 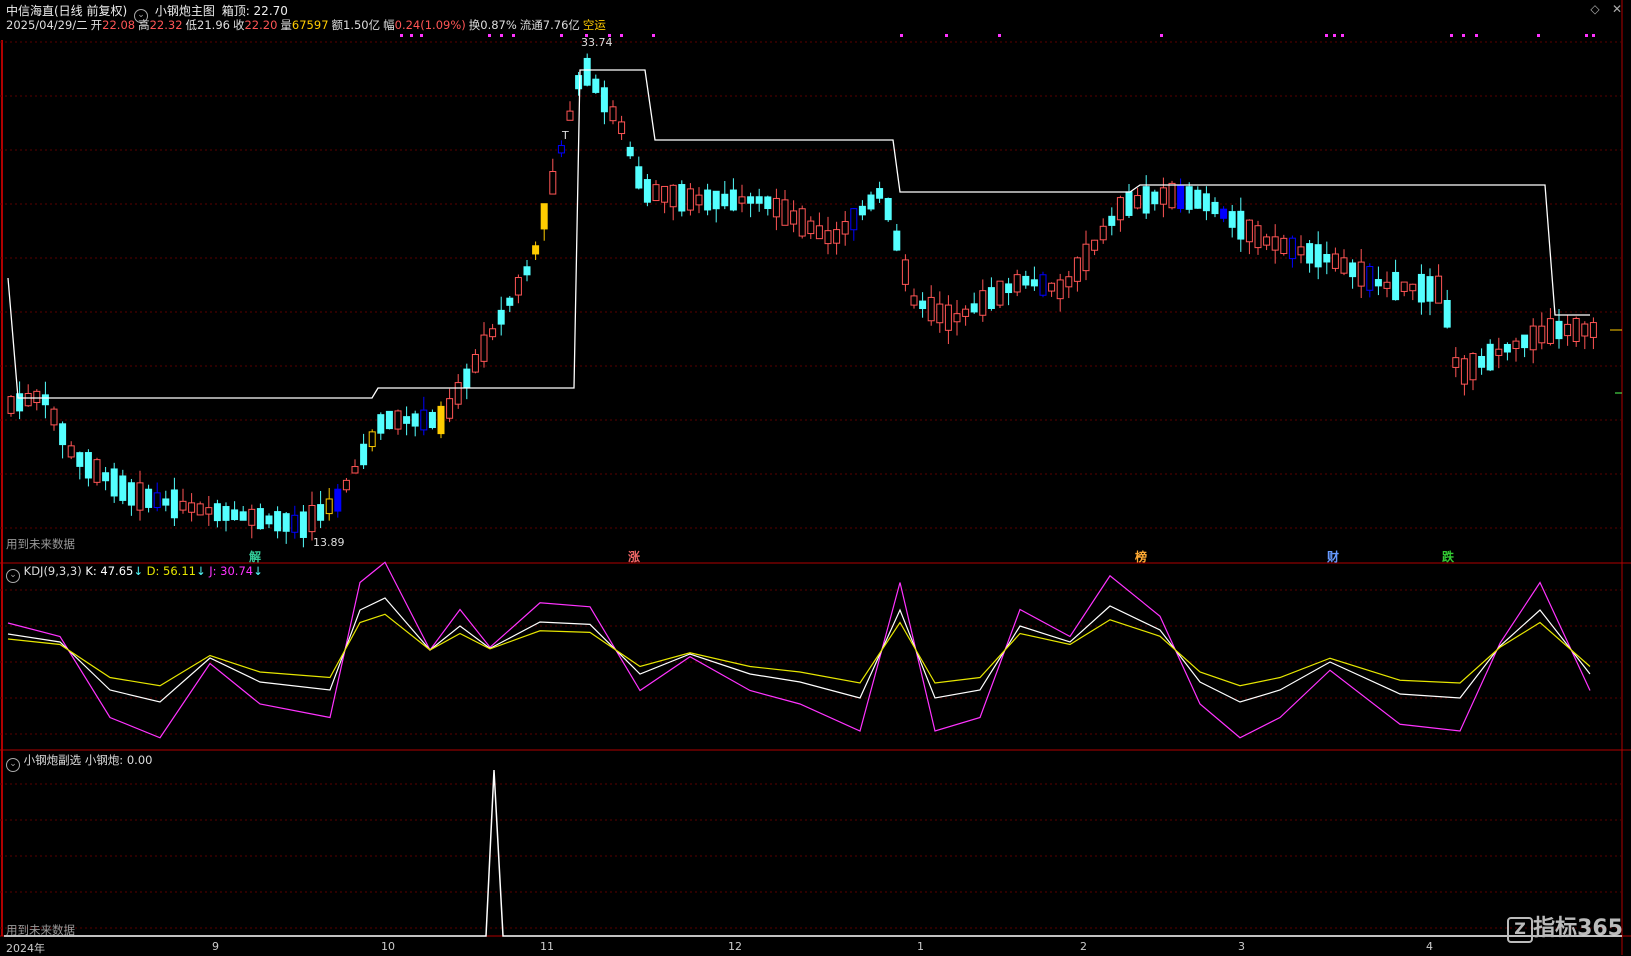 I want to click on low-mark: 13.89, so click(x=329, y=542).